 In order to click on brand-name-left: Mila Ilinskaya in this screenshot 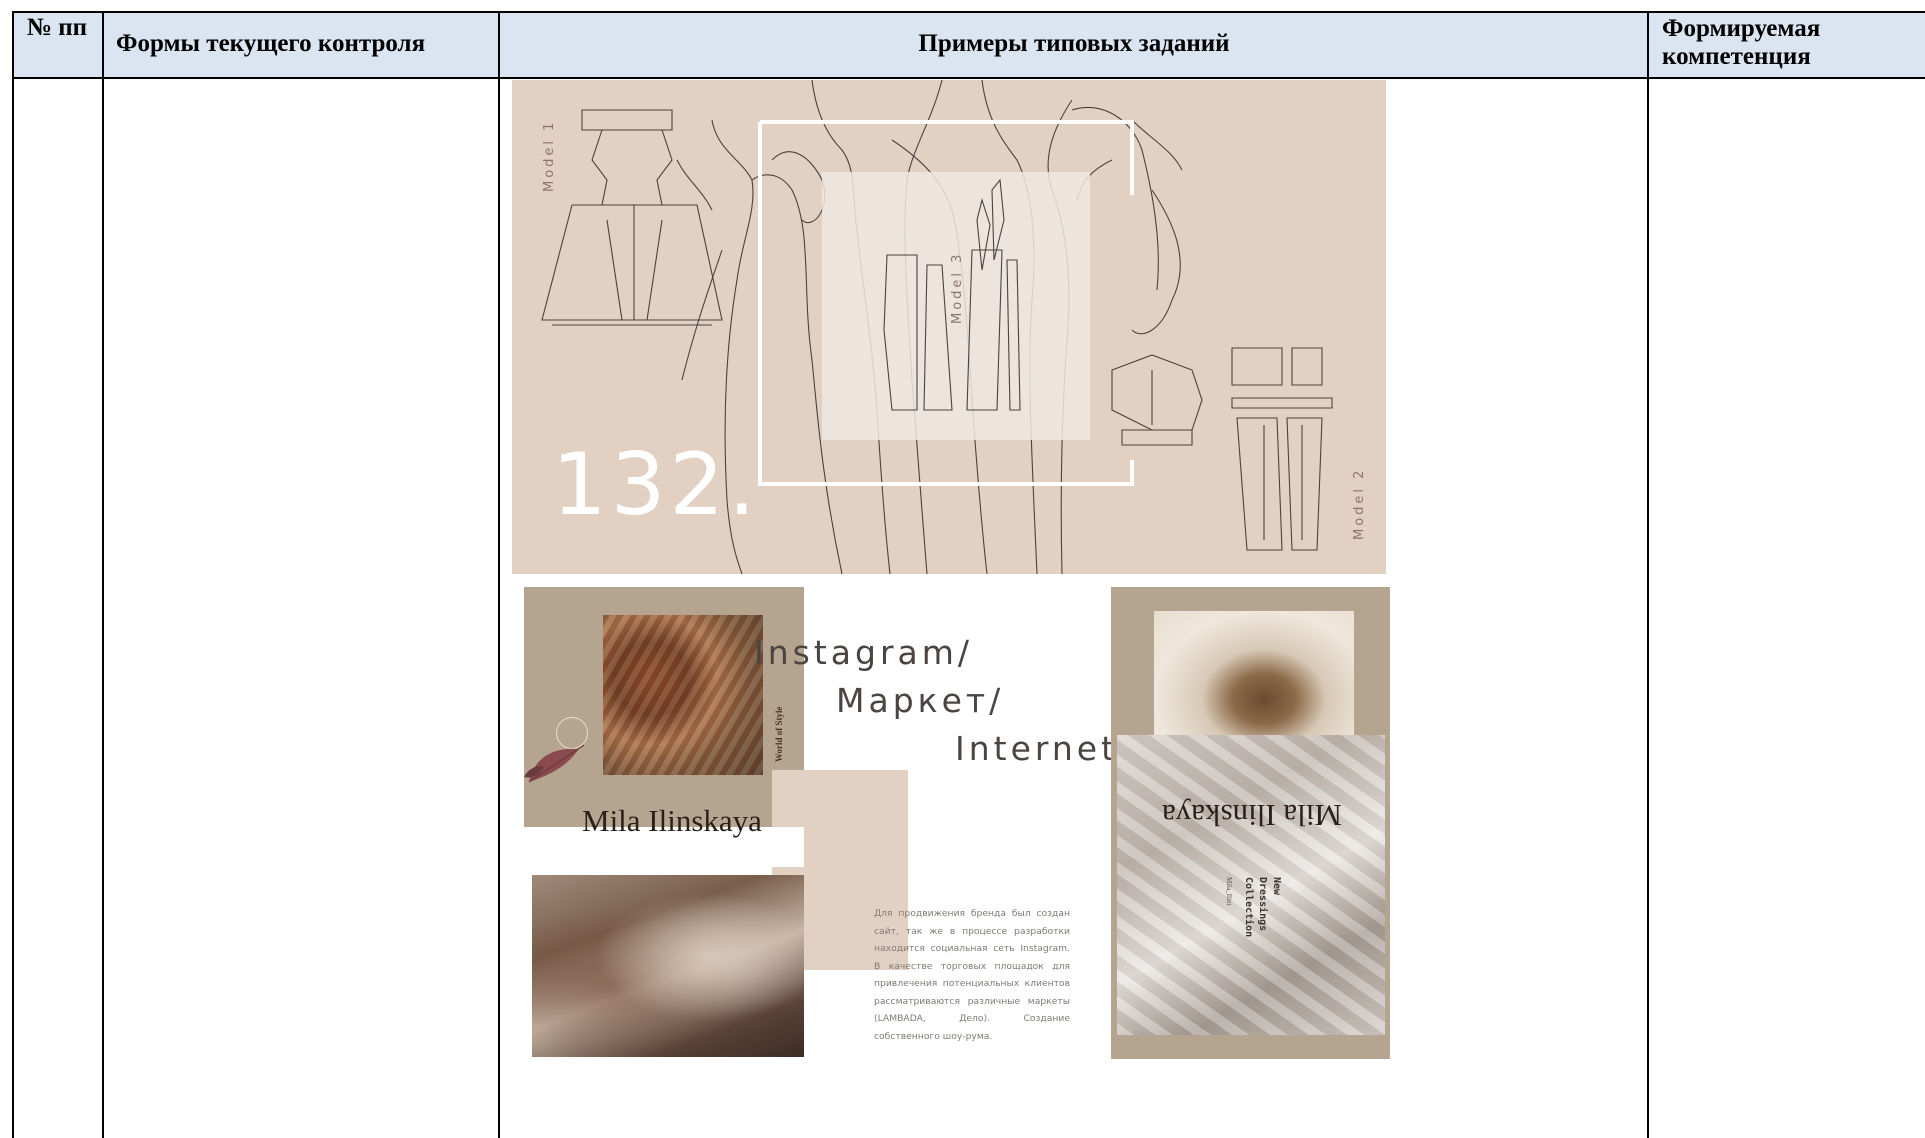, I will do `click(672, 820)`.